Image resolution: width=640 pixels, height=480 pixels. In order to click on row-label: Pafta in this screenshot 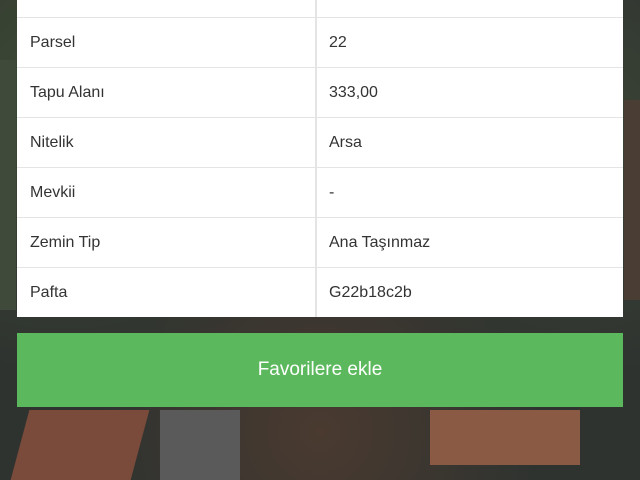, I will do `click(167, 292)`.